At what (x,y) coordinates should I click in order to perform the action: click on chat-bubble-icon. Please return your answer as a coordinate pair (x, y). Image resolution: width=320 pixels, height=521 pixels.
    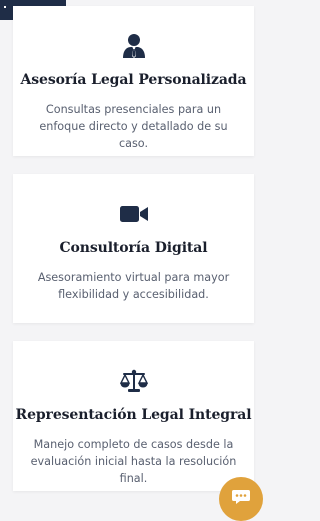
    Looking at the image, I should click on (241, 499).